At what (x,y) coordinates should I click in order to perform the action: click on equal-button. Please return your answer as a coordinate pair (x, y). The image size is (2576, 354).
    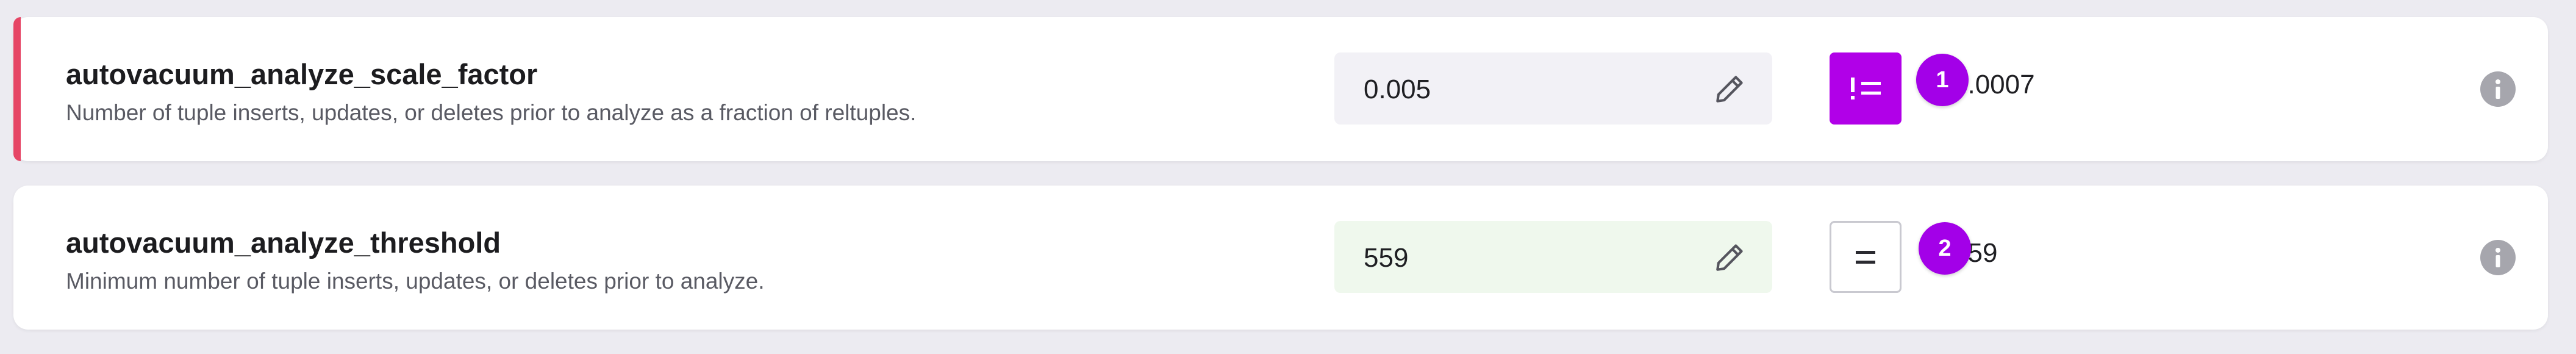
    Looking at the image, I should click on (1866, 257).